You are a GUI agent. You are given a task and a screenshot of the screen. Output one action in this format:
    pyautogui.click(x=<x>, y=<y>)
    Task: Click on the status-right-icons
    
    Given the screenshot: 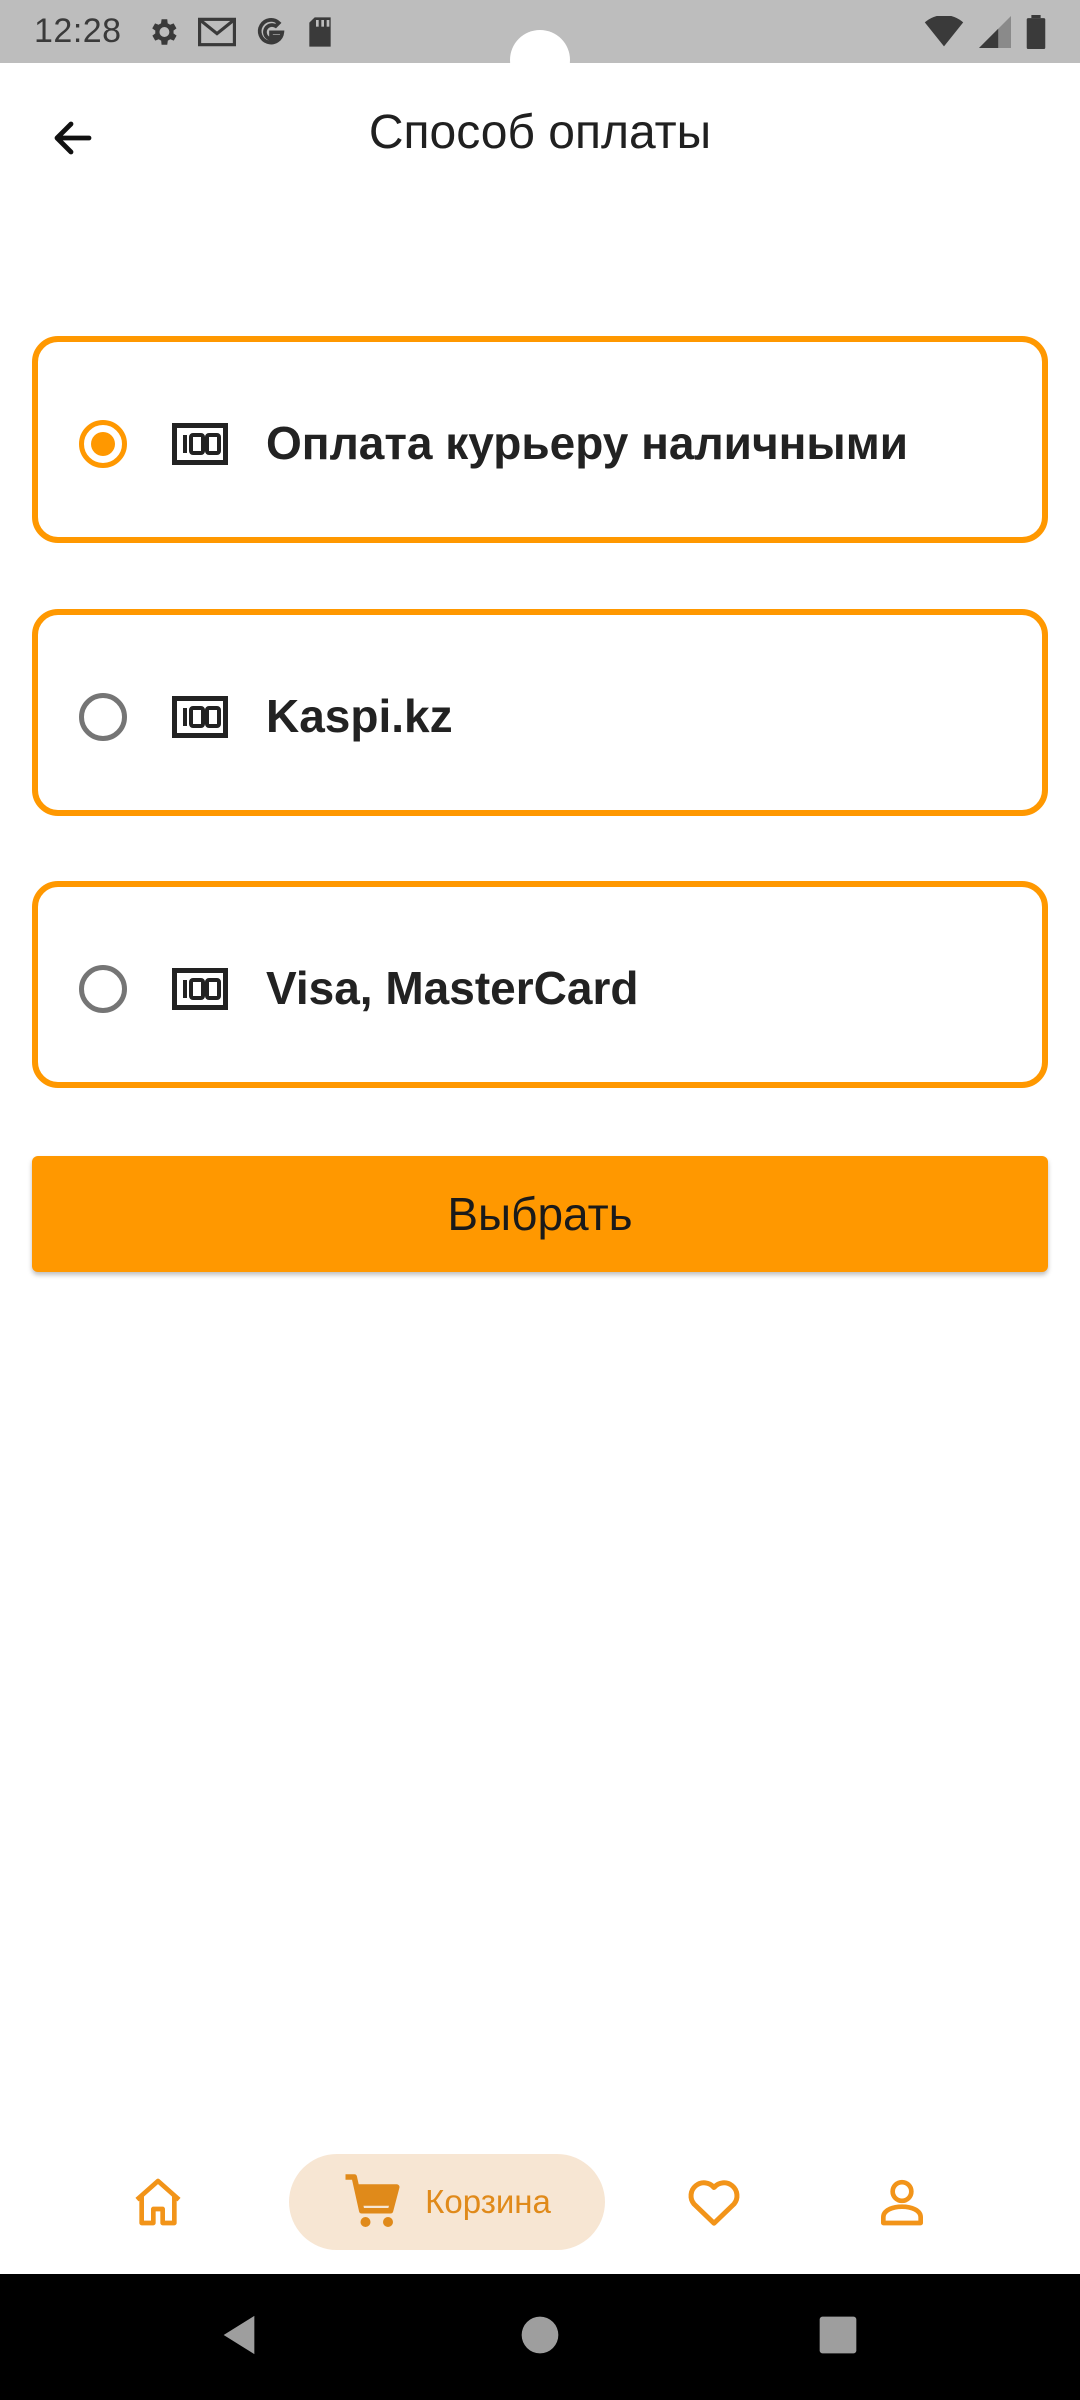 What is the action you would take?
    pyautogui.click(x=985, y=31)
    